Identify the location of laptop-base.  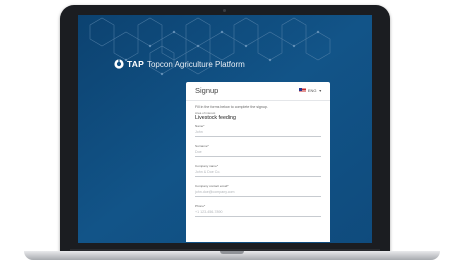
(232, 255).